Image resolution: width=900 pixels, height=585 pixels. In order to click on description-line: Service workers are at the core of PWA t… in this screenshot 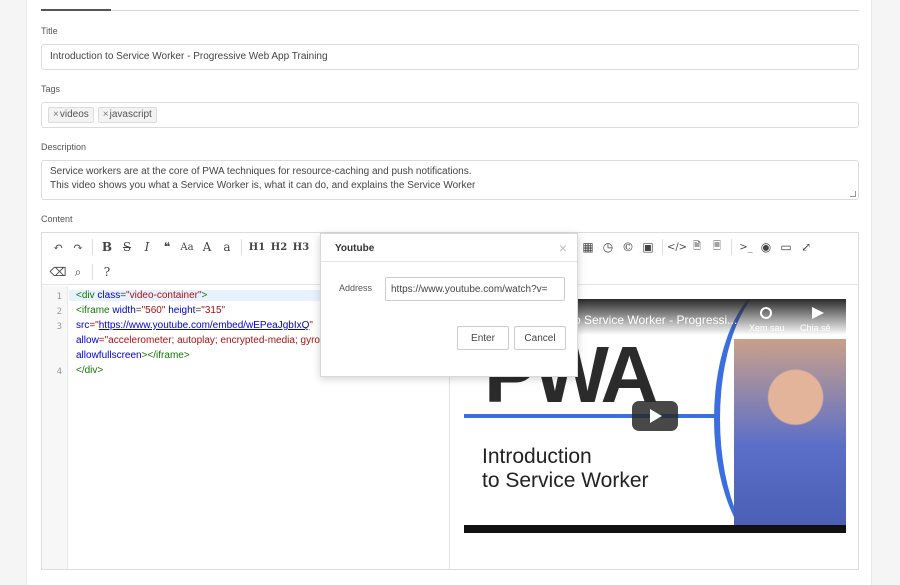, I will do `click(261, 171)`.